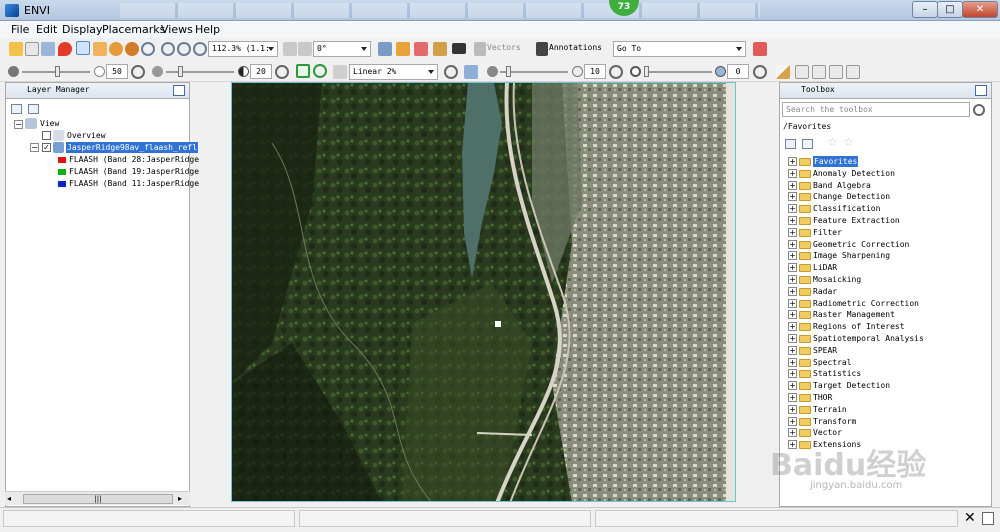 The width and height of the screenshot is (1000, 532). Describe the element at coordinates (83, 48) in the screenshot. I see `select-icon` at that location.